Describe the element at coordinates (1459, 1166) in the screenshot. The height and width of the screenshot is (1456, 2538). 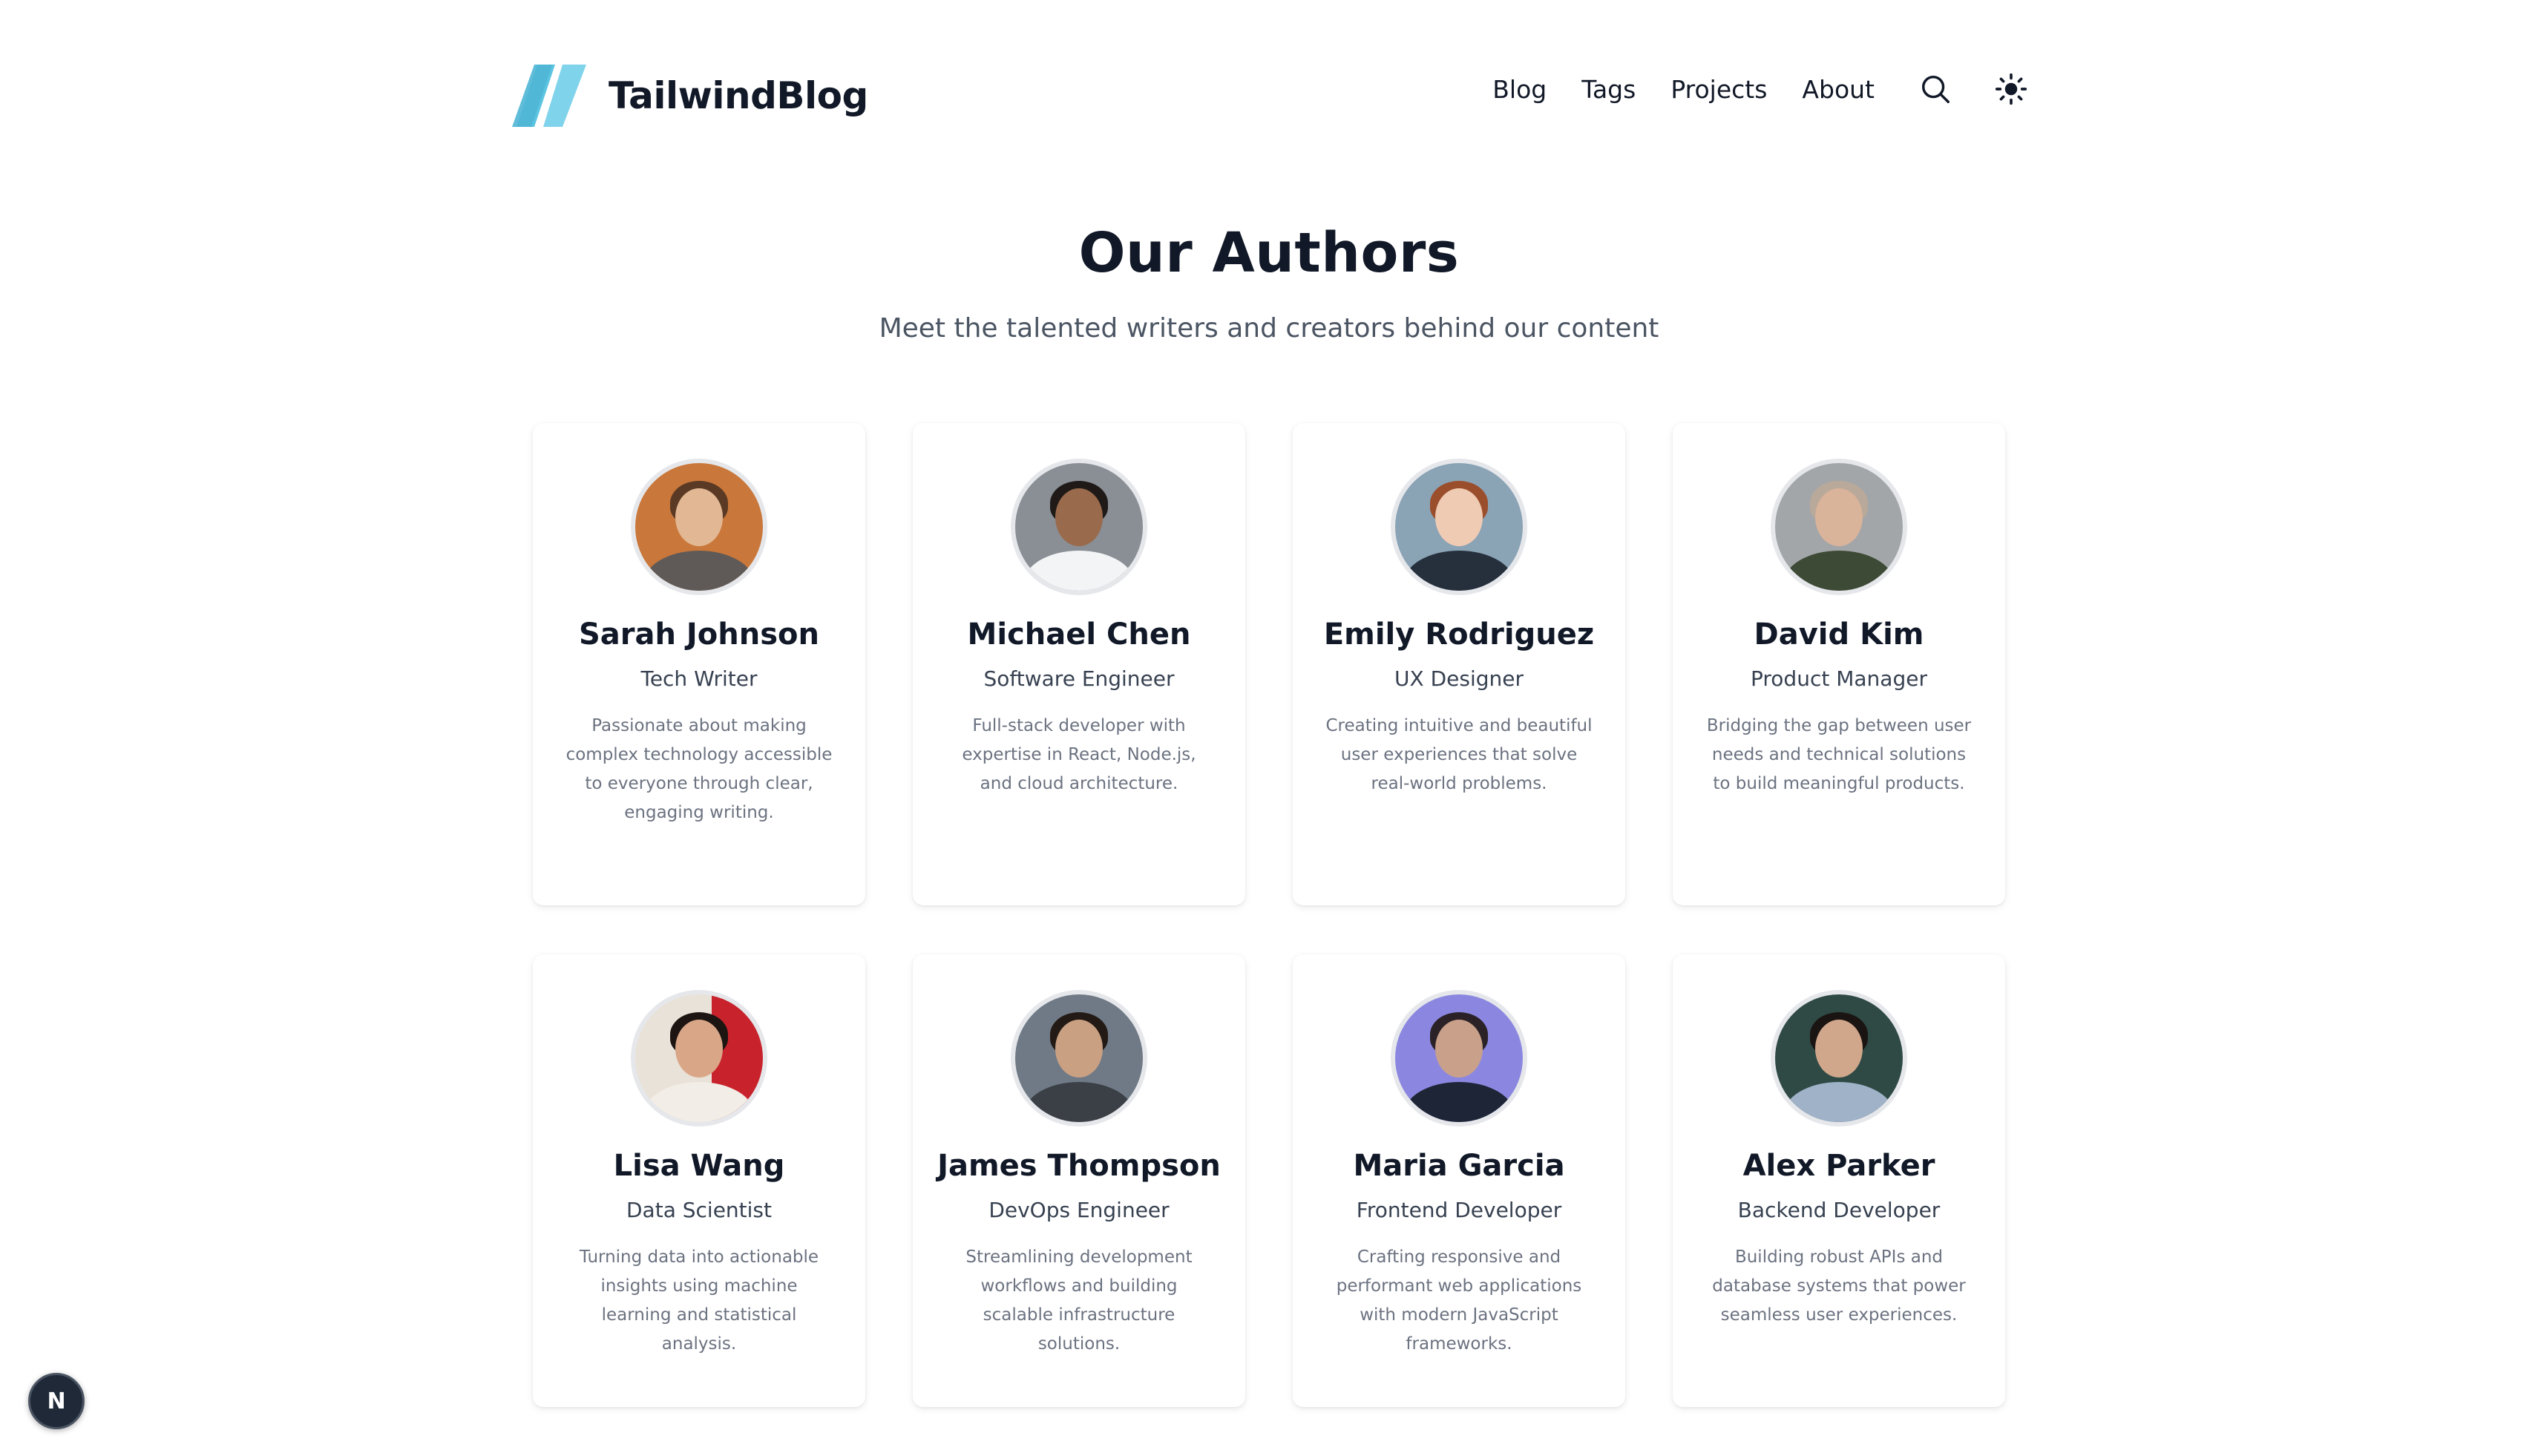
I see `author-name: Maria Garcia` at that location.